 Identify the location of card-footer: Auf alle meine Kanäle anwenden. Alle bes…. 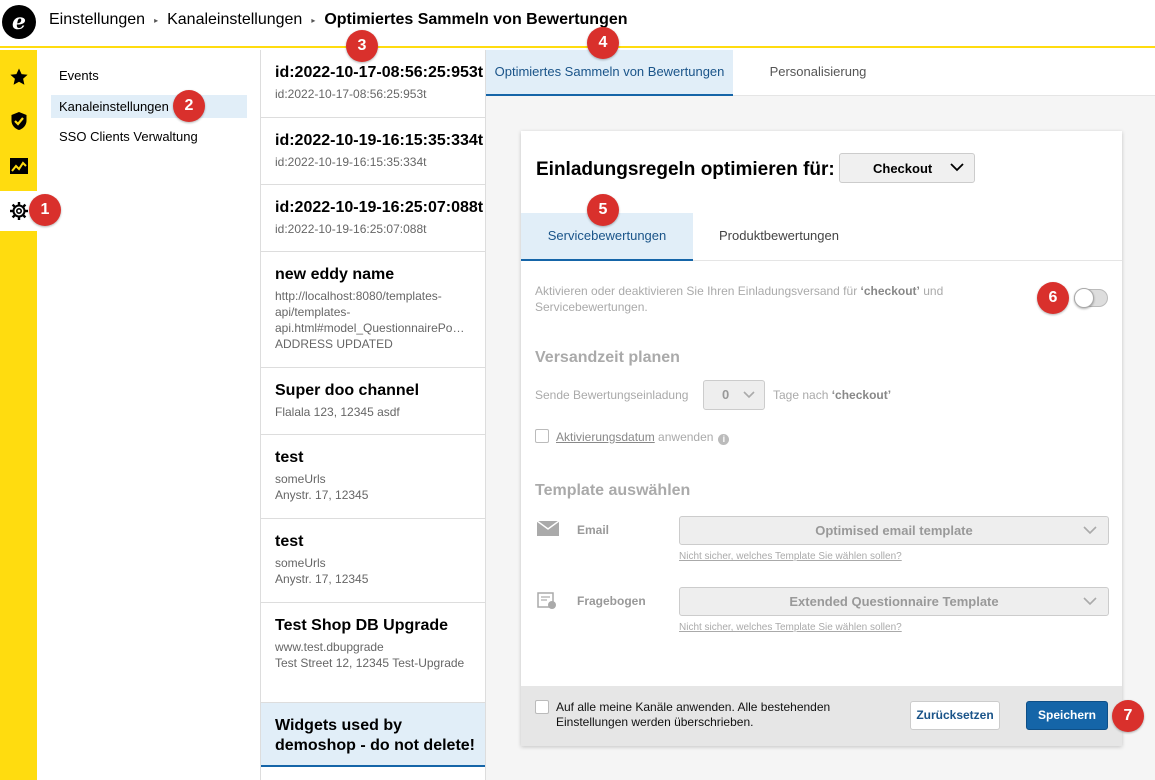
(821, 716).